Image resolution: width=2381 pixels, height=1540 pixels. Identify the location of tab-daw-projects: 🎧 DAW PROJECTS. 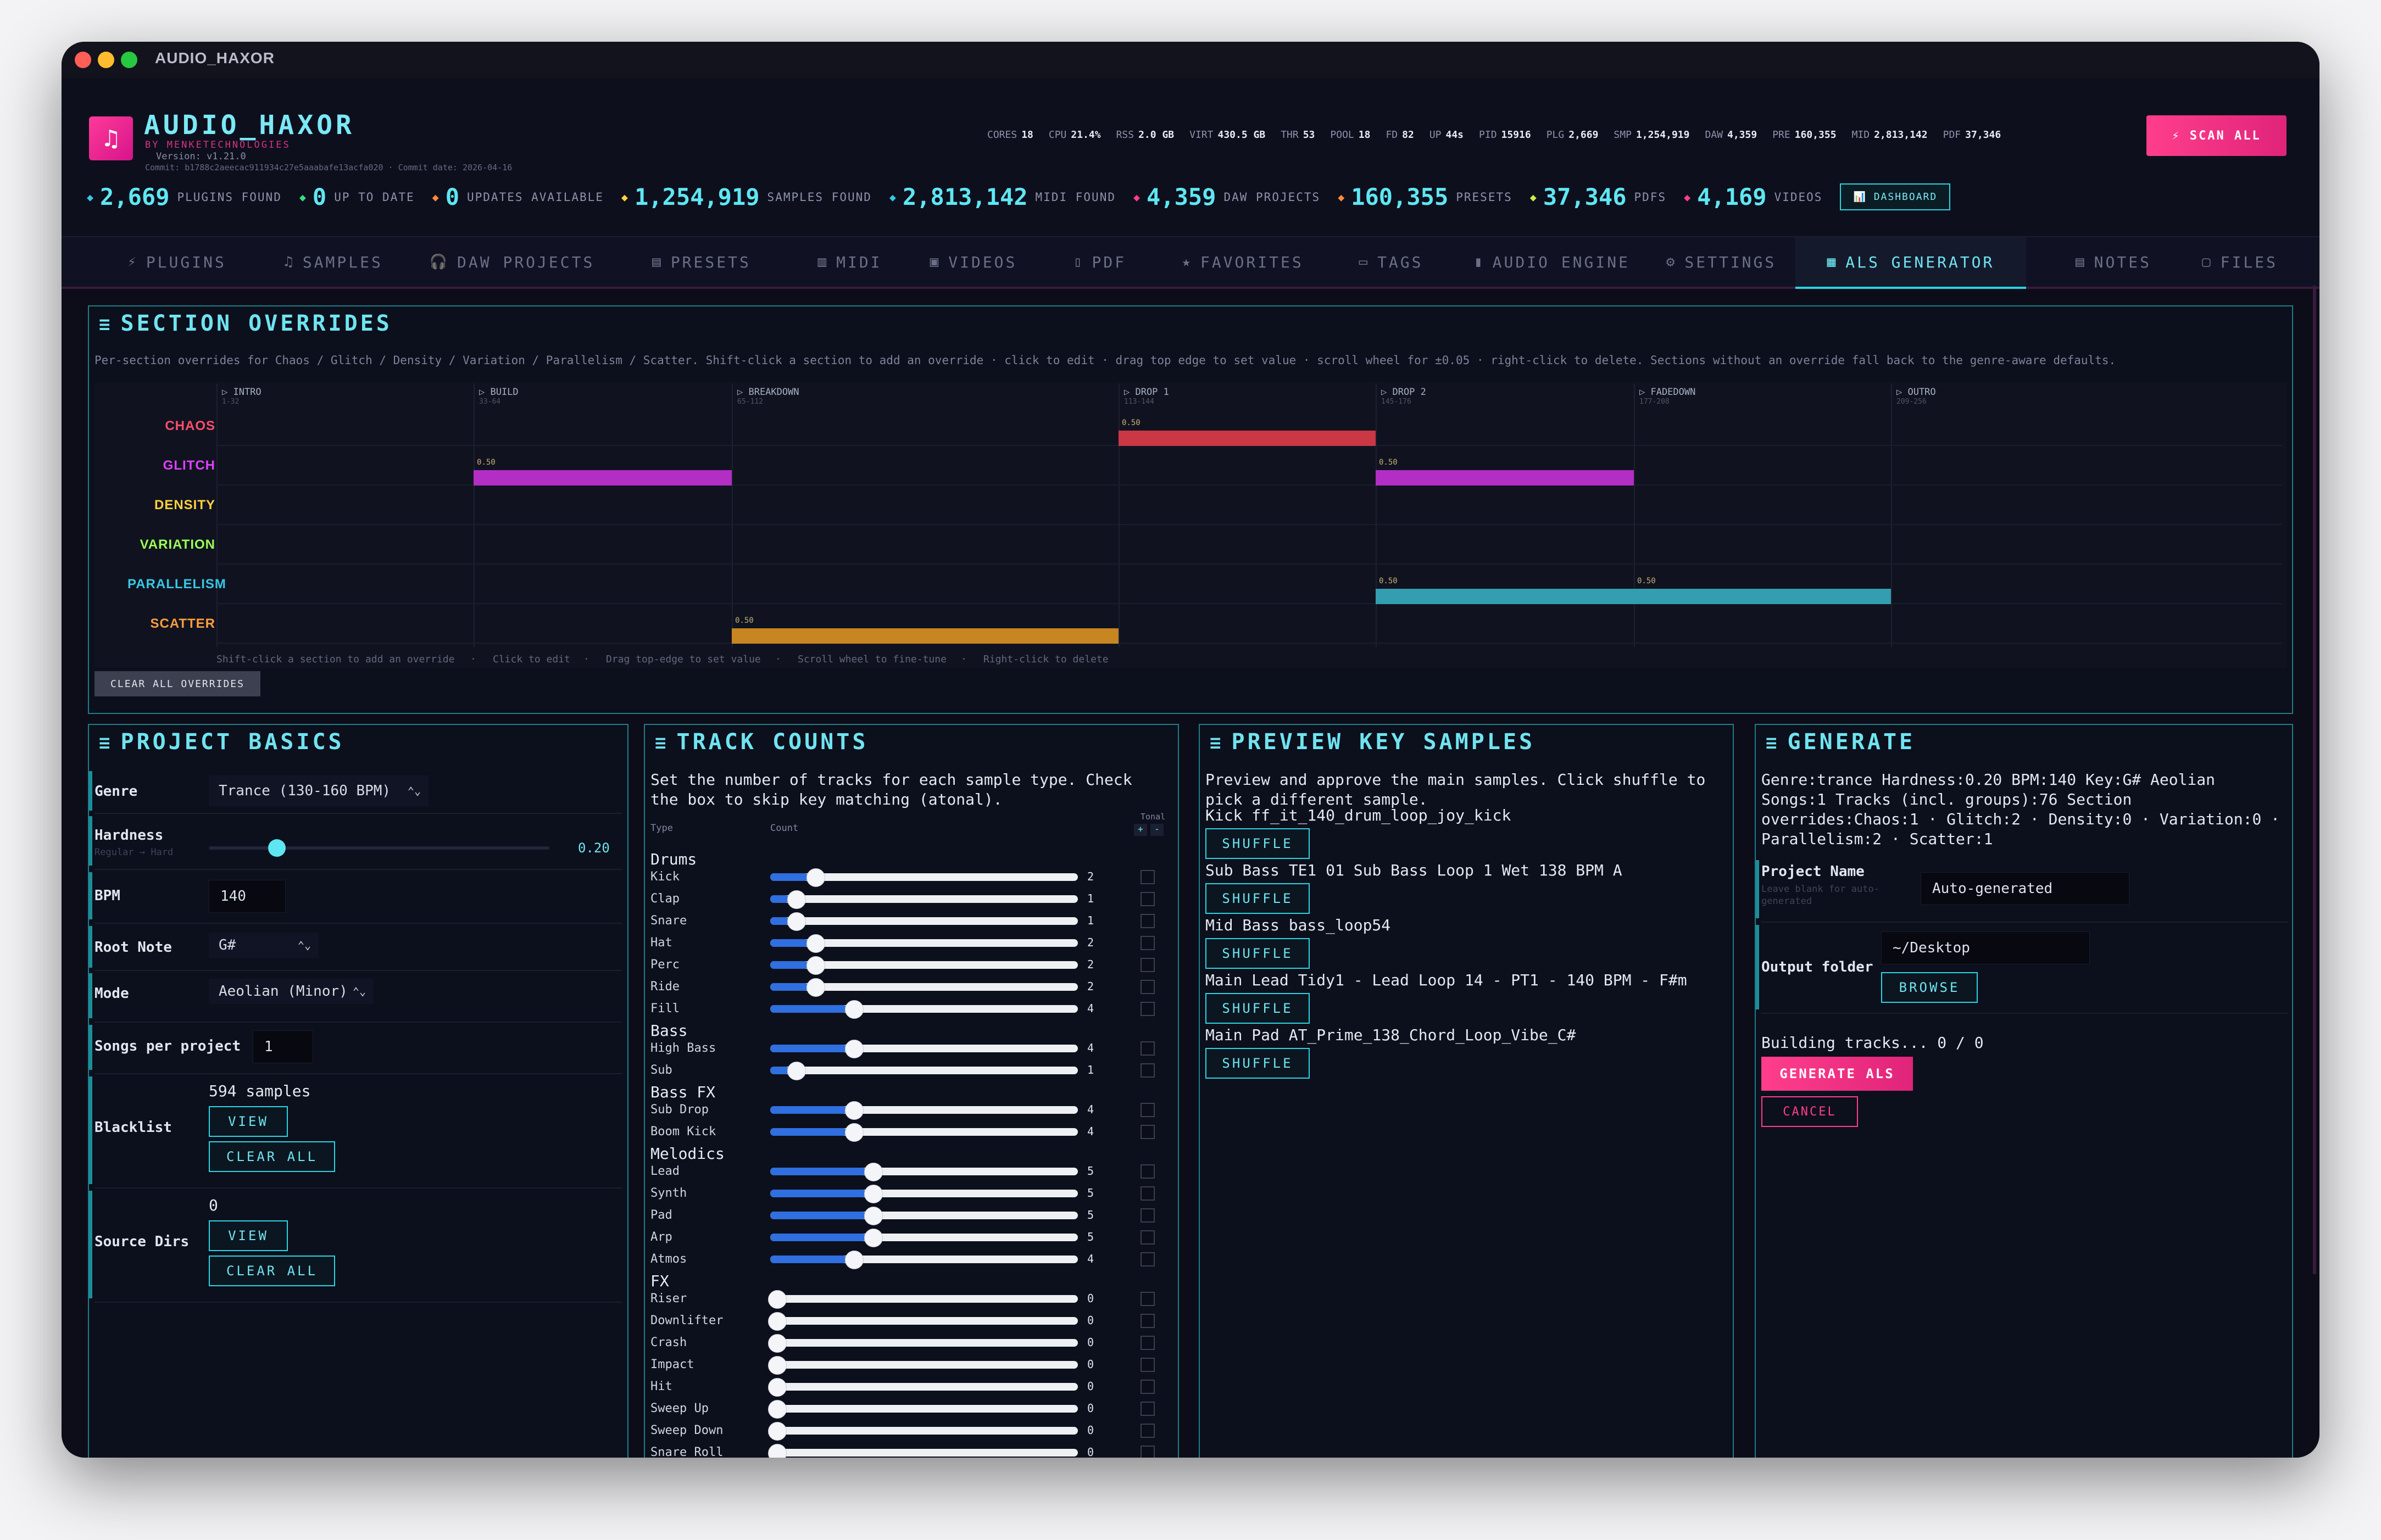
(512, 262).